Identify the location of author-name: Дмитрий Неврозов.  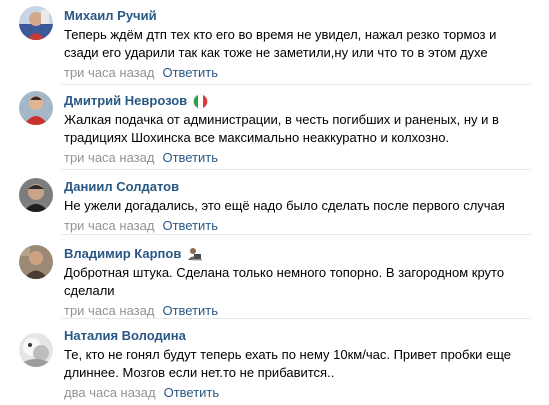
(125, 101).